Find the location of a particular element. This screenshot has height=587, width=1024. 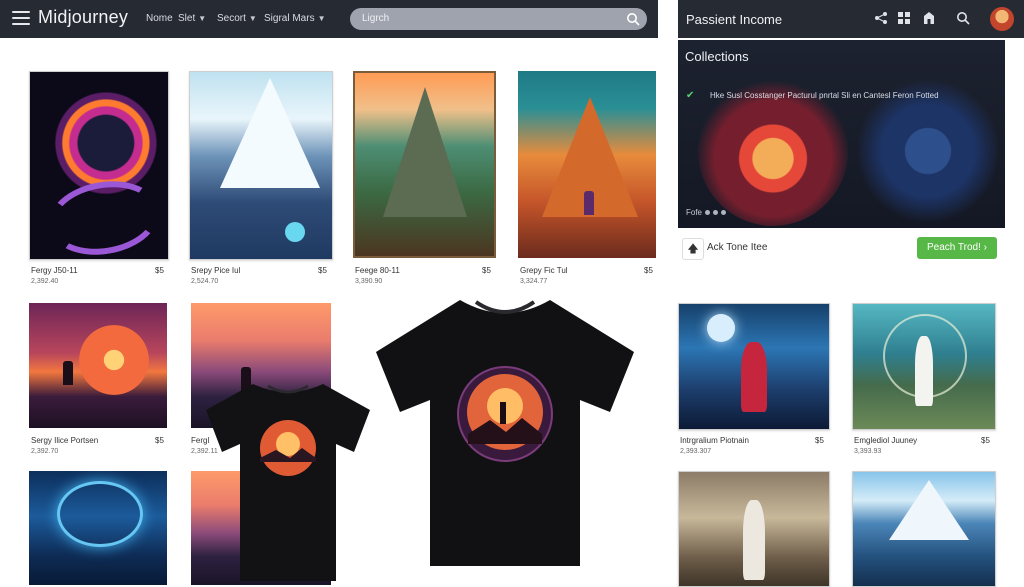

cta-button: Peach Trod! › is located at coordinates (957, 248).